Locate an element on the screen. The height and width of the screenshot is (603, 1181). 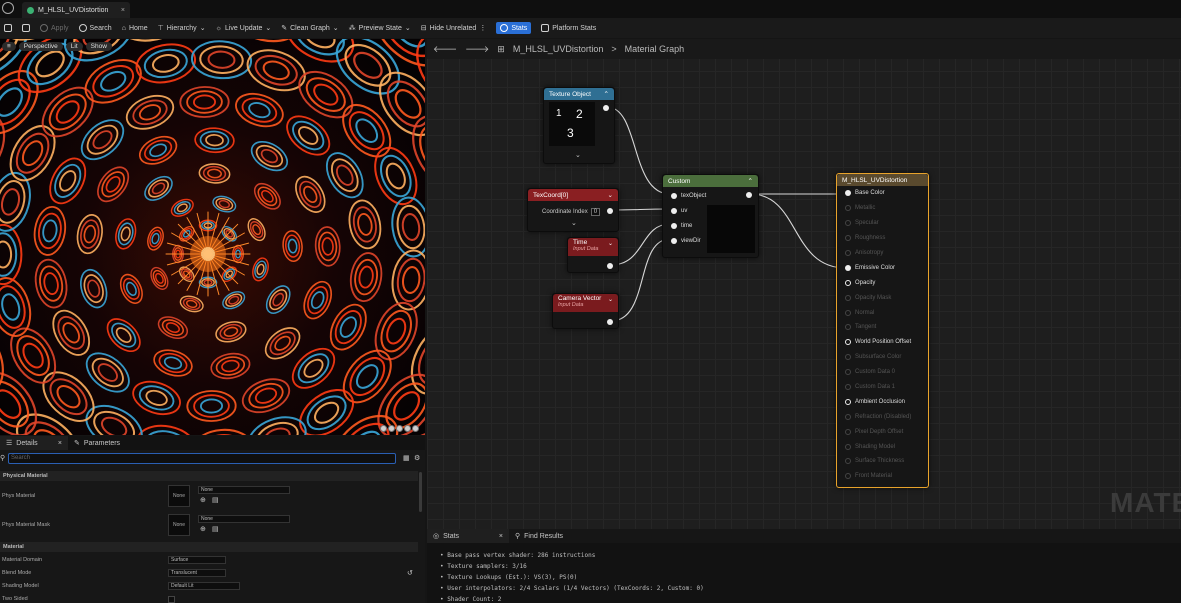
result-pin-row: Base Color is located at coordinates (882, 193).